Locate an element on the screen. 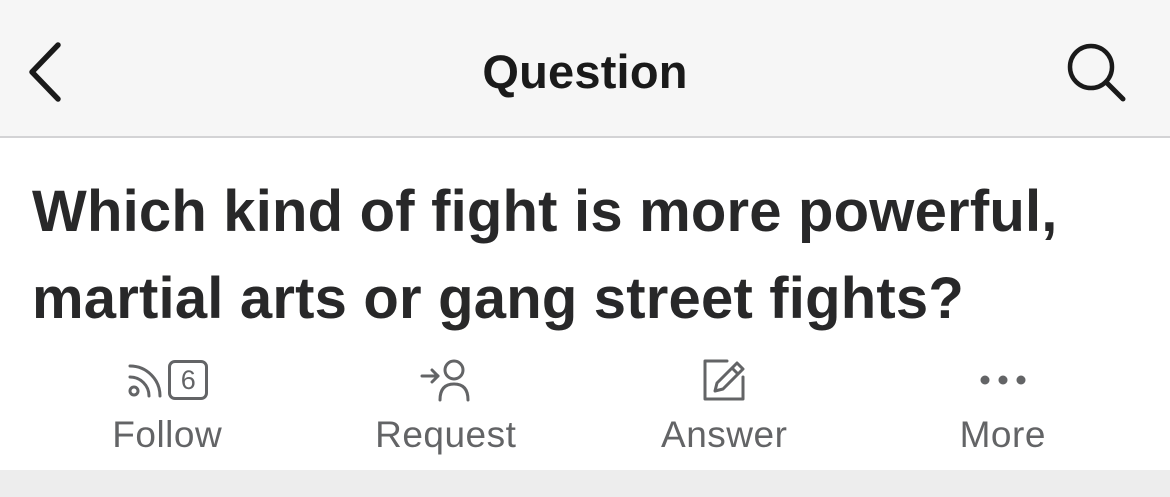  search-icon is located at coordinates (1096, 72).